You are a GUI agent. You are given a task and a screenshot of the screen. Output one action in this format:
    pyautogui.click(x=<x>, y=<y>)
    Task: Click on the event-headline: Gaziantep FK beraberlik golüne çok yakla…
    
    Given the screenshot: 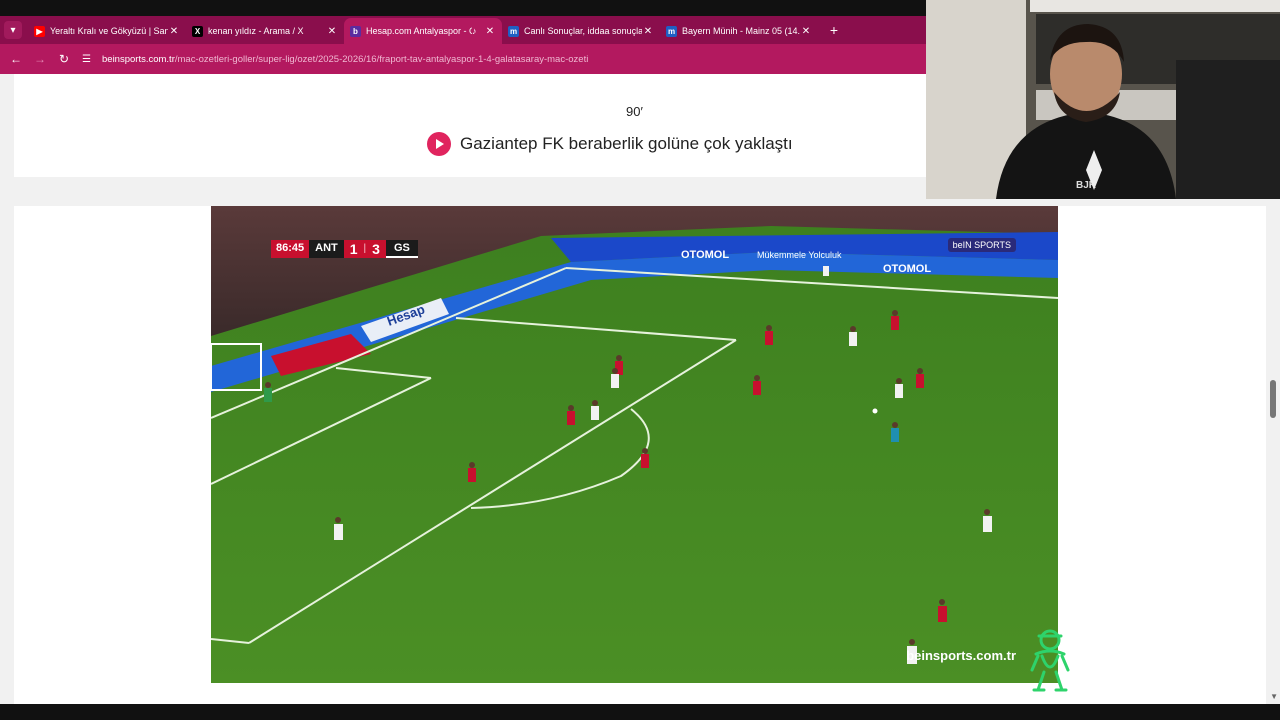 What is the action you would take?
    pyautogui.click(x=610, y=144)
    